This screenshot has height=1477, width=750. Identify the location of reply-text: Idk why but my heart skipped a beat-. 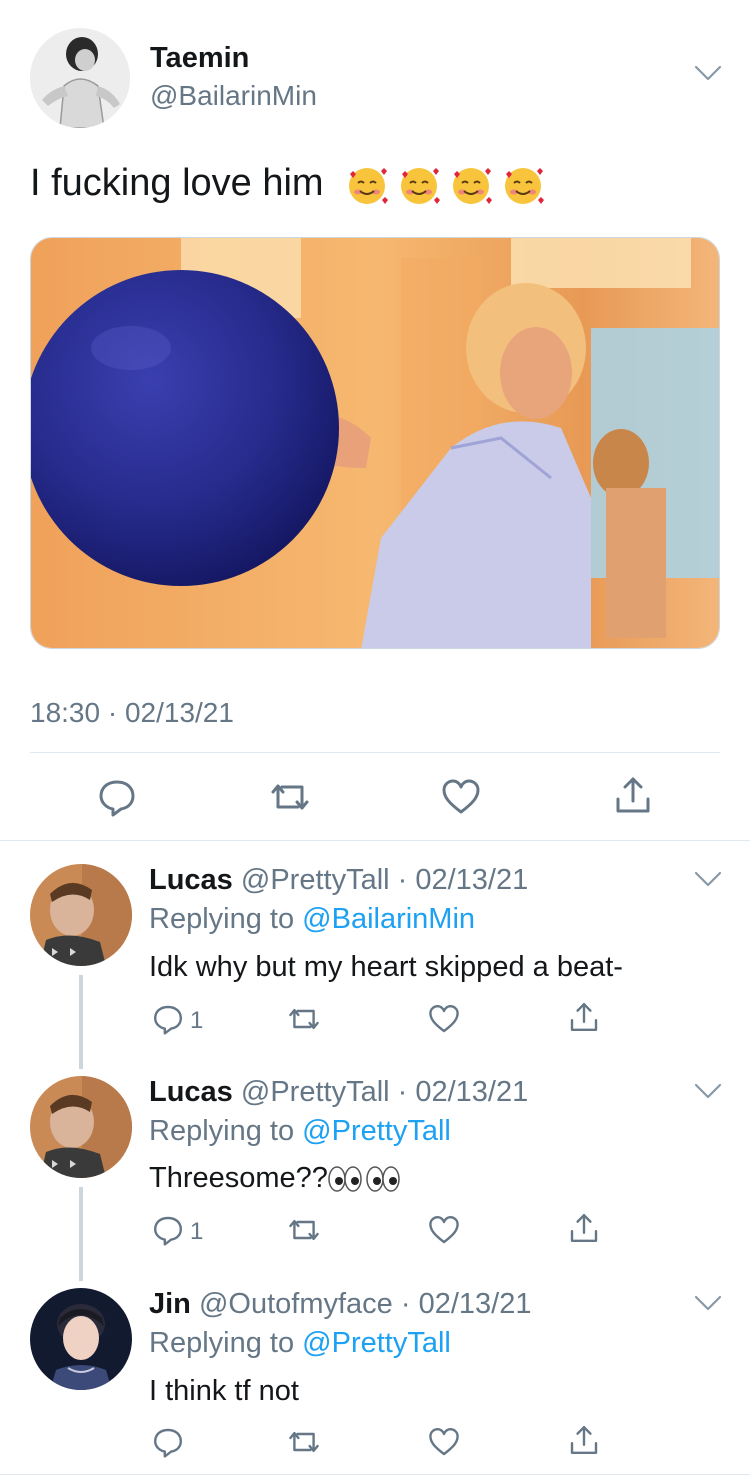
(386, 967).